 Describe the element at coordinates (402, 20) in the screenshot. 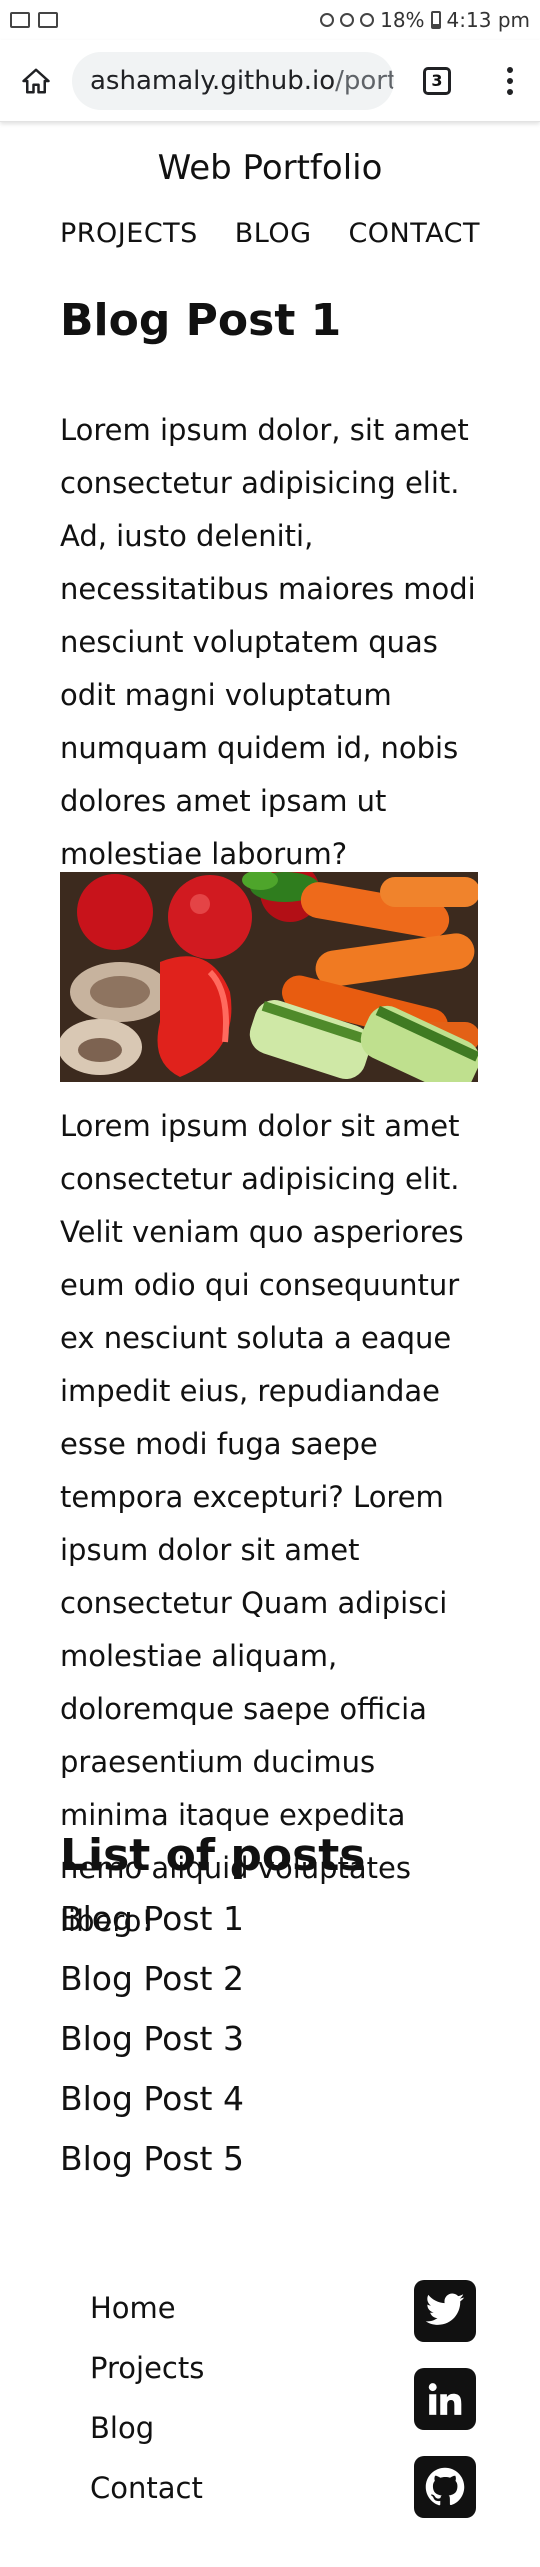

I see `battery-percent: 18%` at that location.